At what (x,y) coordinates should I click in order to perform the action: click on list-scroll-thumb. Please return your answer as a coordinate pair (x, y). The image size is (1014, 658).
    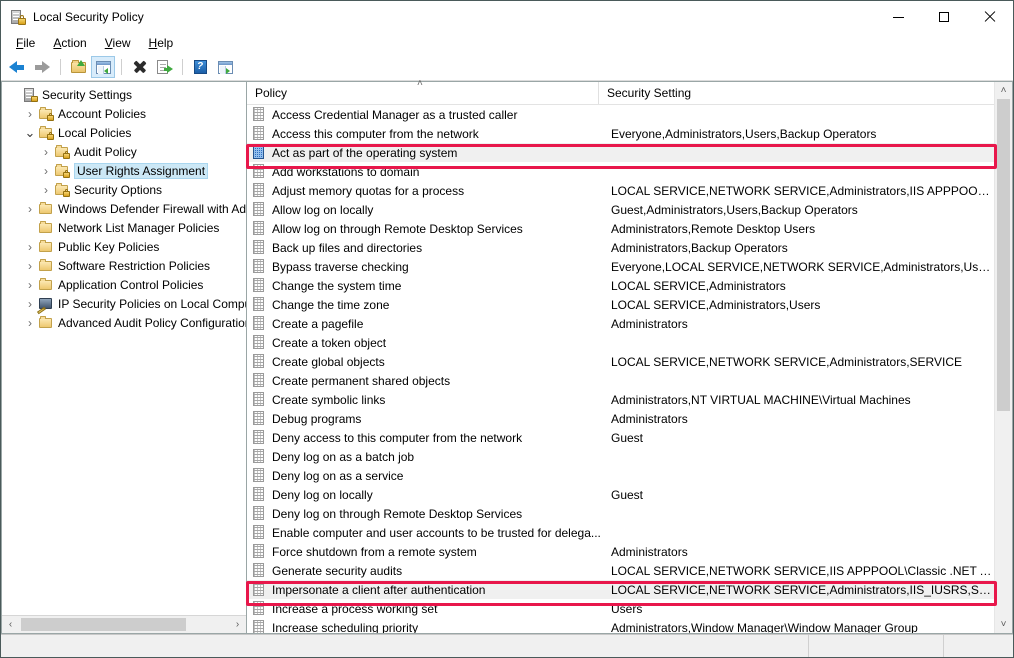
    Looking at the image, I should click on (1003, 255).